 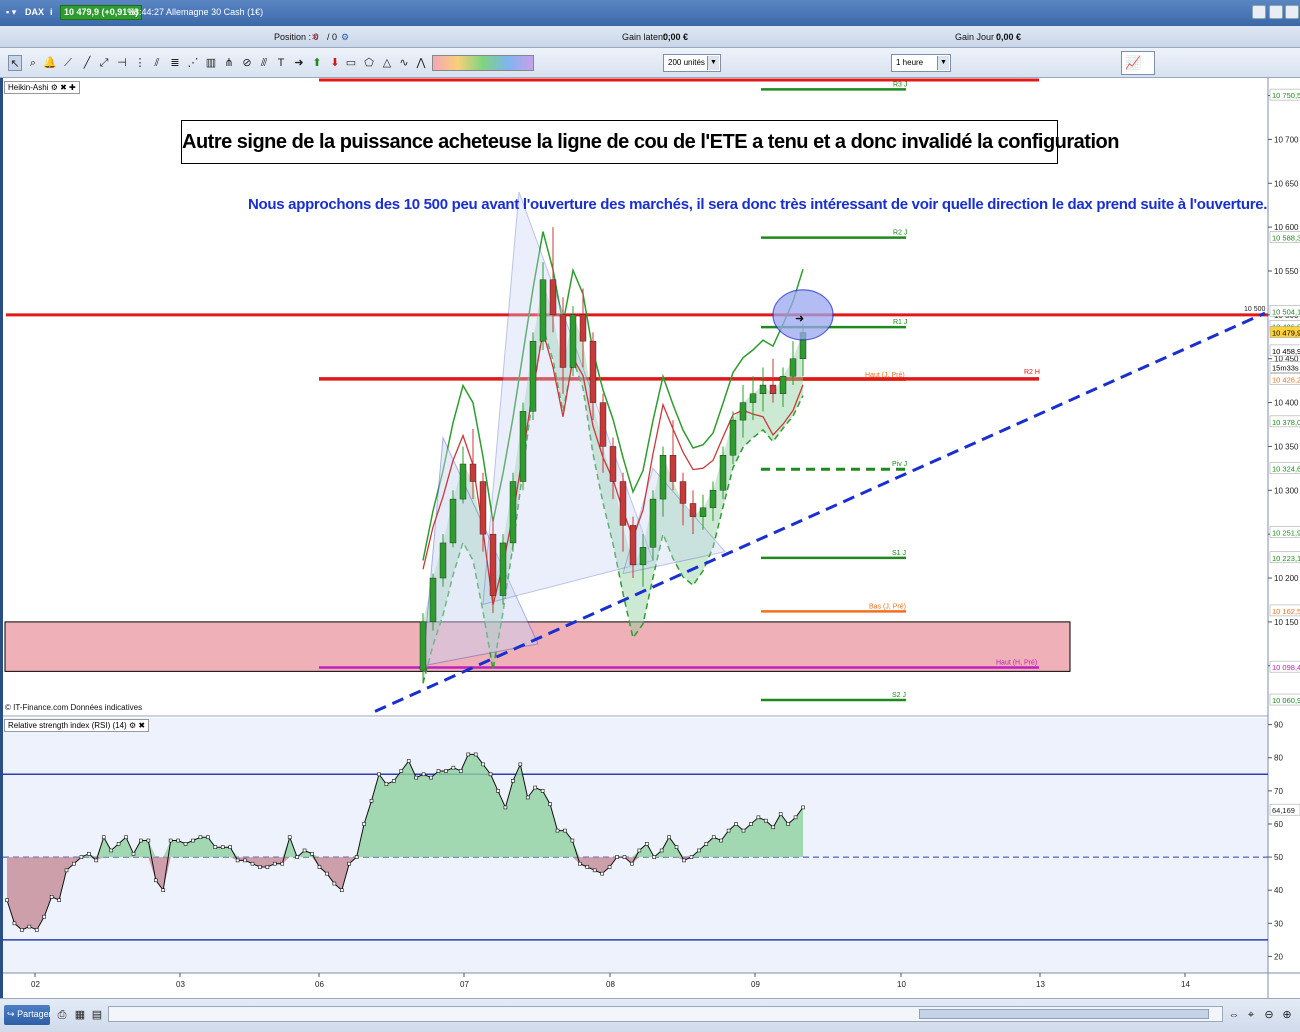 What do you see at coordinates (910, 62) in the screenshot?
I see `timeframe-value: 1 heure` at bounding box center [910, 62].